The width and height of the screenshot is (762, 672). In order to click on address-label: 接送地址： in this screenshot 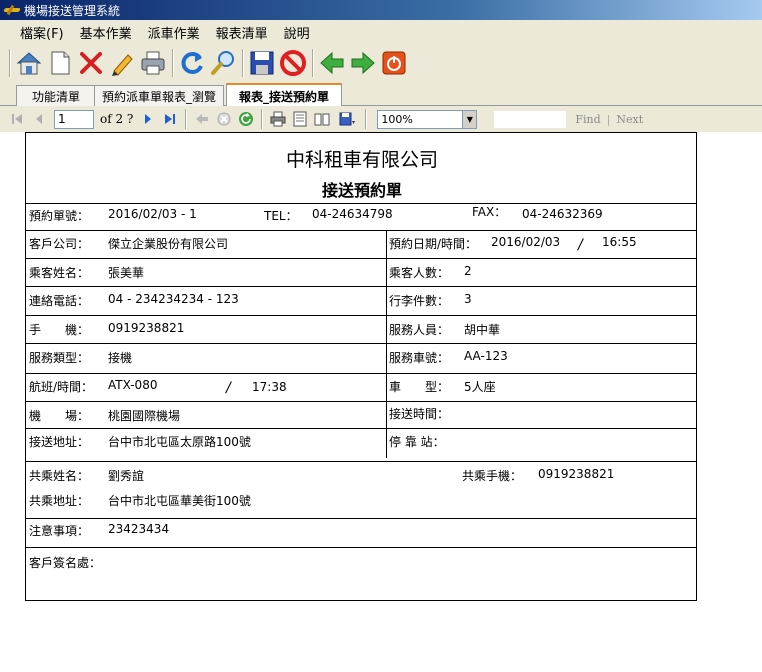, I will do `click(59, 442)`.